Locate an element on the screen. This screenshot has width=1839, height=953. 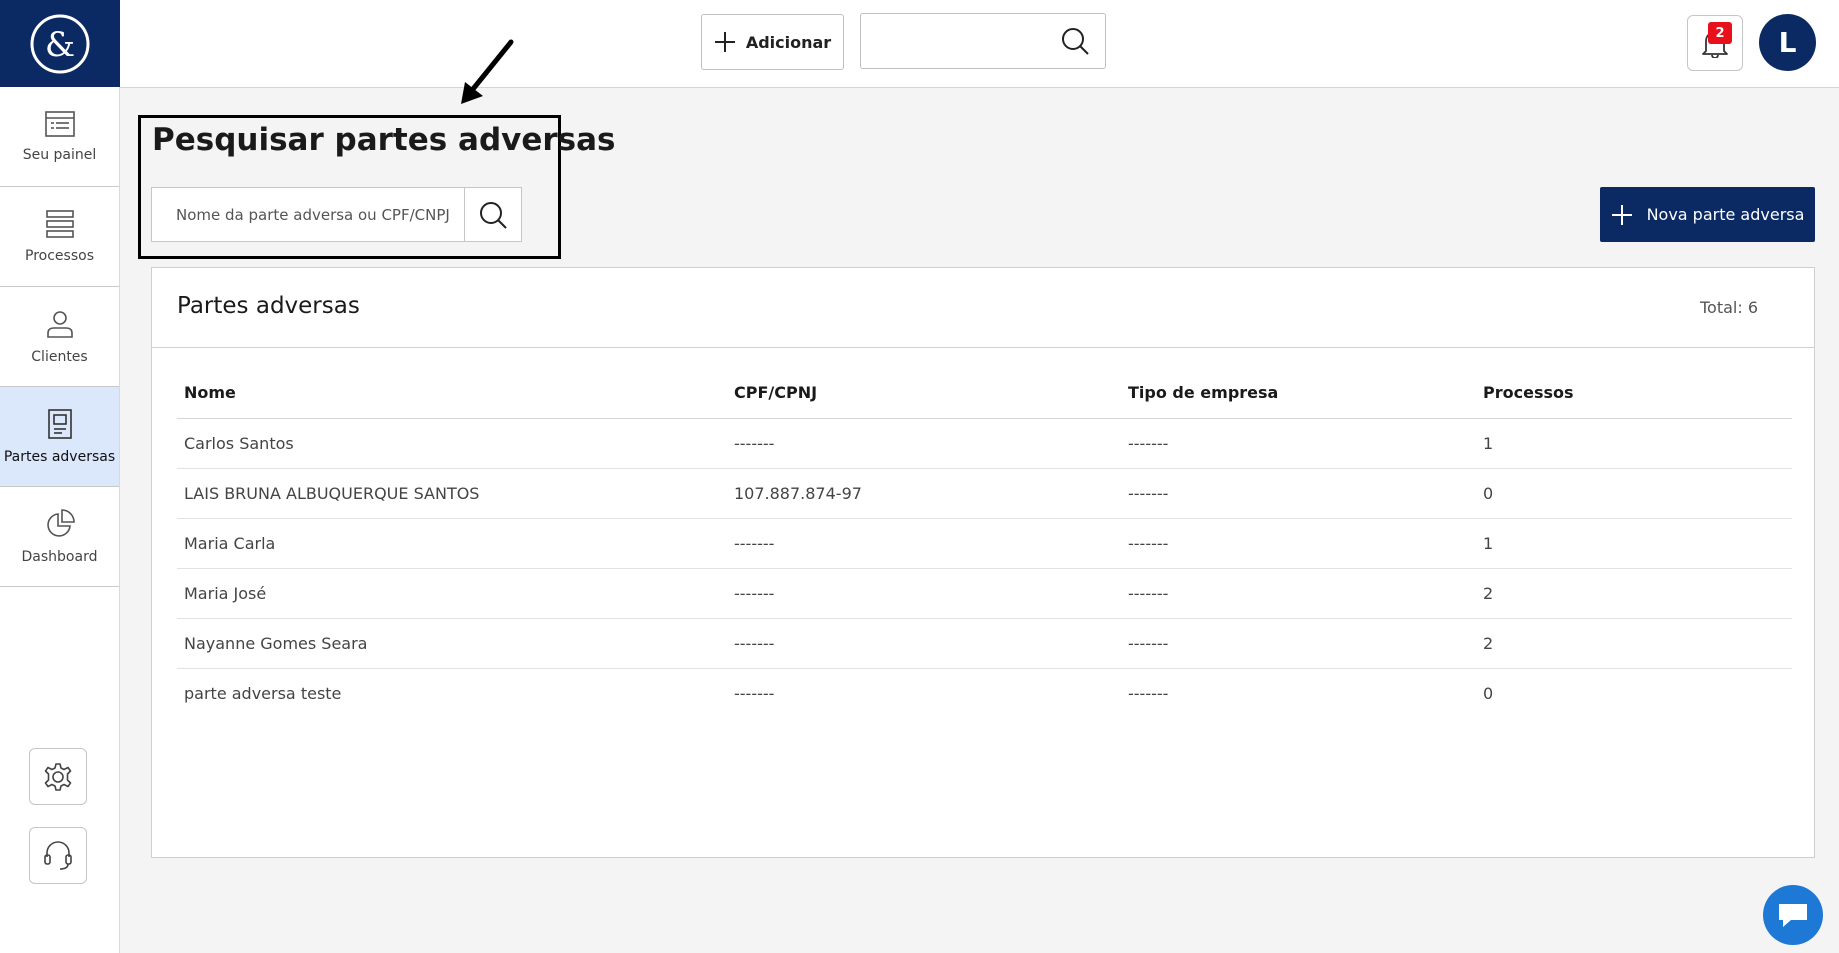
cell-nome: Nayanne Gomes Seara is located at coordinates (452, 643).